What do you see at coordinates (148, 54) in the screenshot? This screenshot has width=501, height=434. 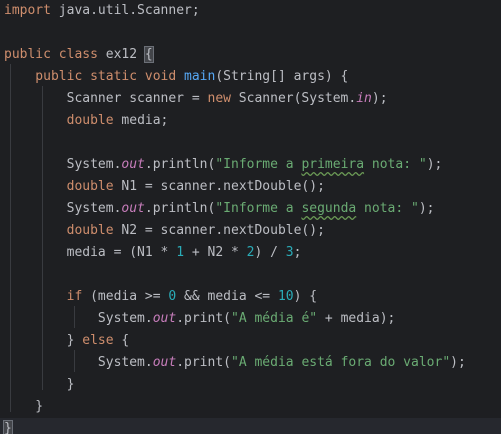 I see `matched-brace: {` at bounding box center [148, 54].